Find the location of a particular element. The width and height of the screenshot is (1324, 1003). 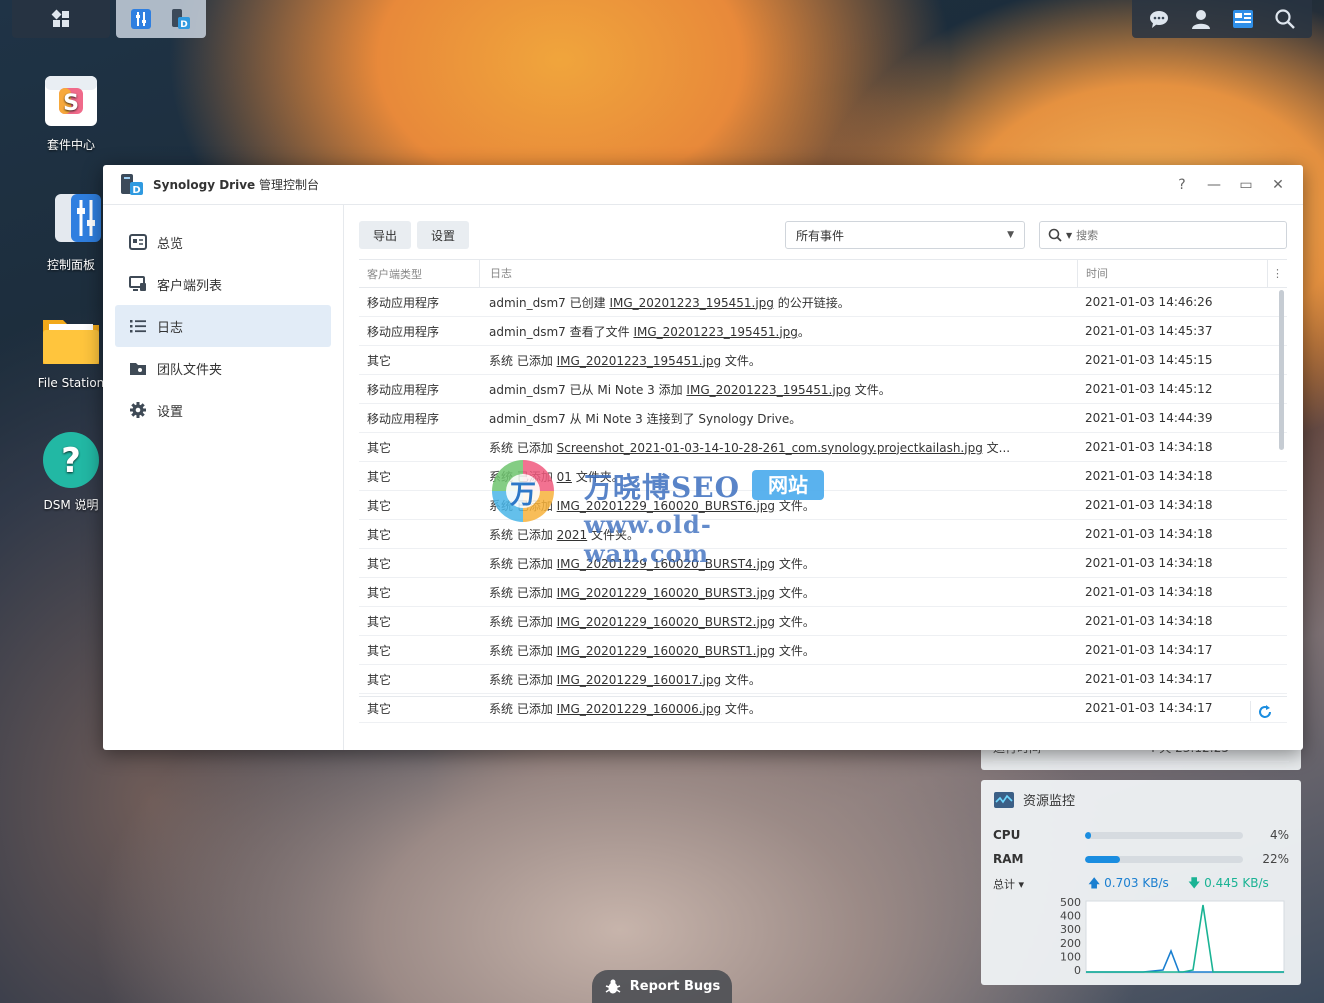

sidebar-item-label: 团队文件夹 is located at coordinates (190, 370).